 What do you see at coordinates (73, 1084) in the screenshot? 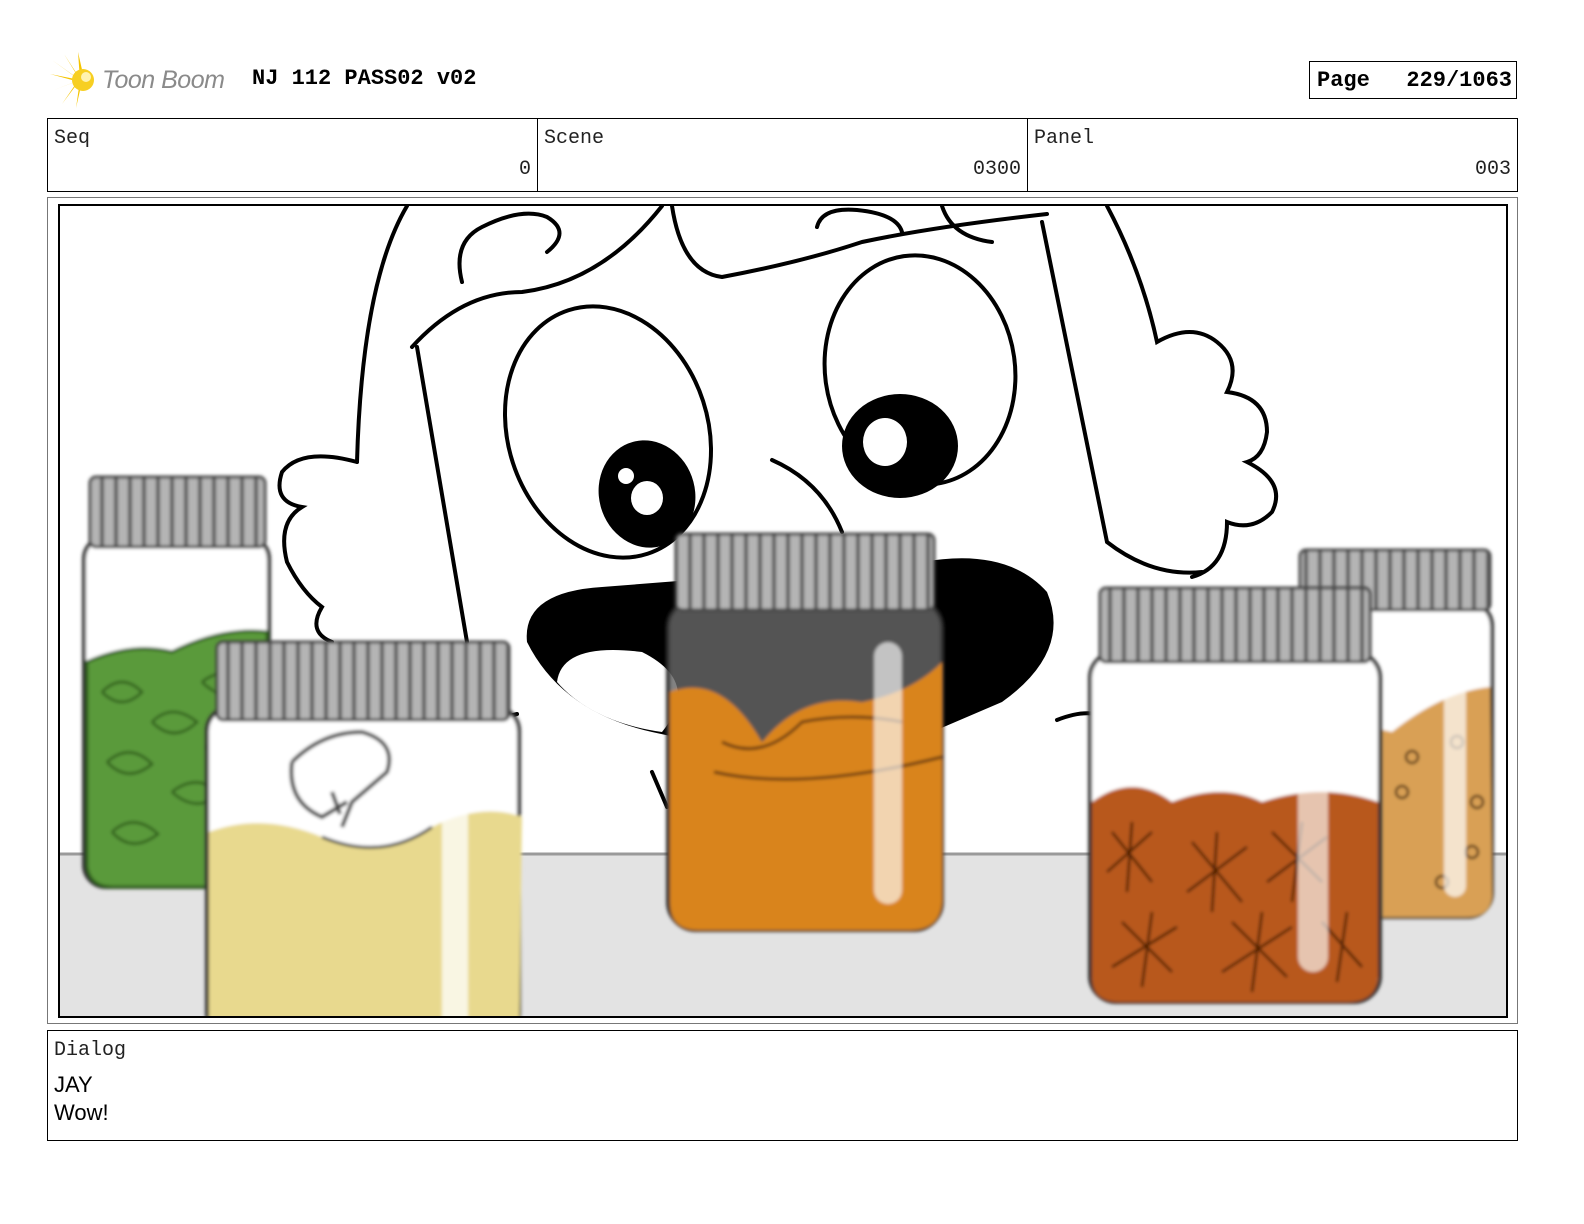
I see `dialog-speaker: JAY` at bounding box center [73, 1084].